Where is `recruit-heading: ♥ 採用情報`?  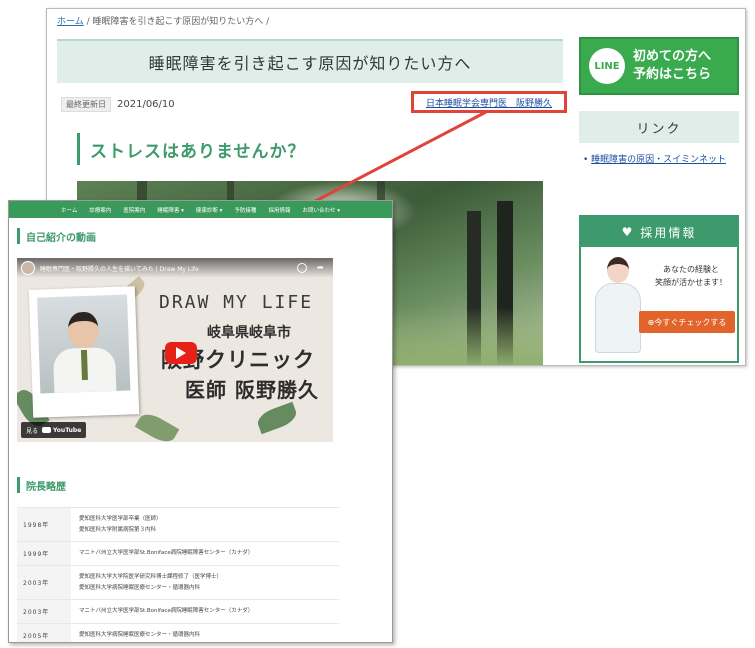 recruit-heading: ♥ 採用情報 is located at coordinates (659, 232).